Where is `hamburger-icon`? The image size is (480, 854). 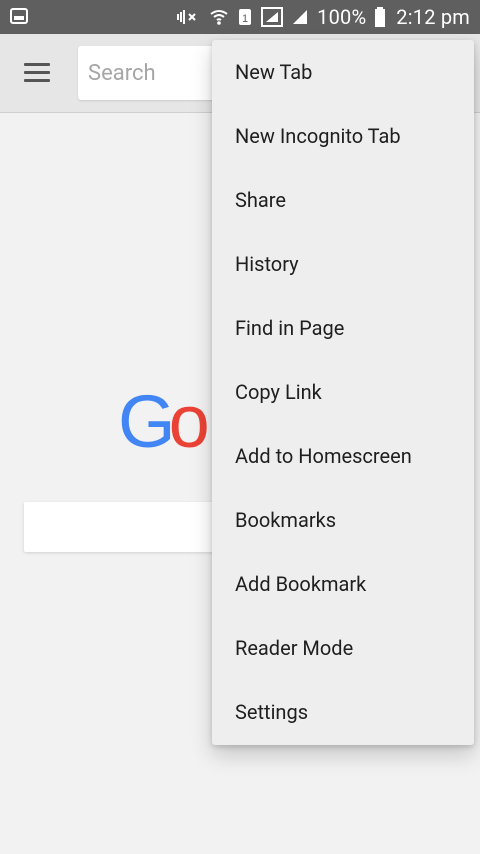
hamburger-icon is located at coordinates (37, 73).